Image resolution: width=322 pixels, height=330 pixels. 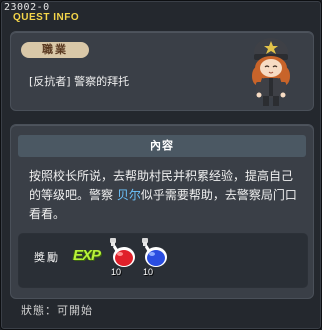 I want to click on titlebar: 23002-0 QUEST INFO, so click(x=161, y=13).